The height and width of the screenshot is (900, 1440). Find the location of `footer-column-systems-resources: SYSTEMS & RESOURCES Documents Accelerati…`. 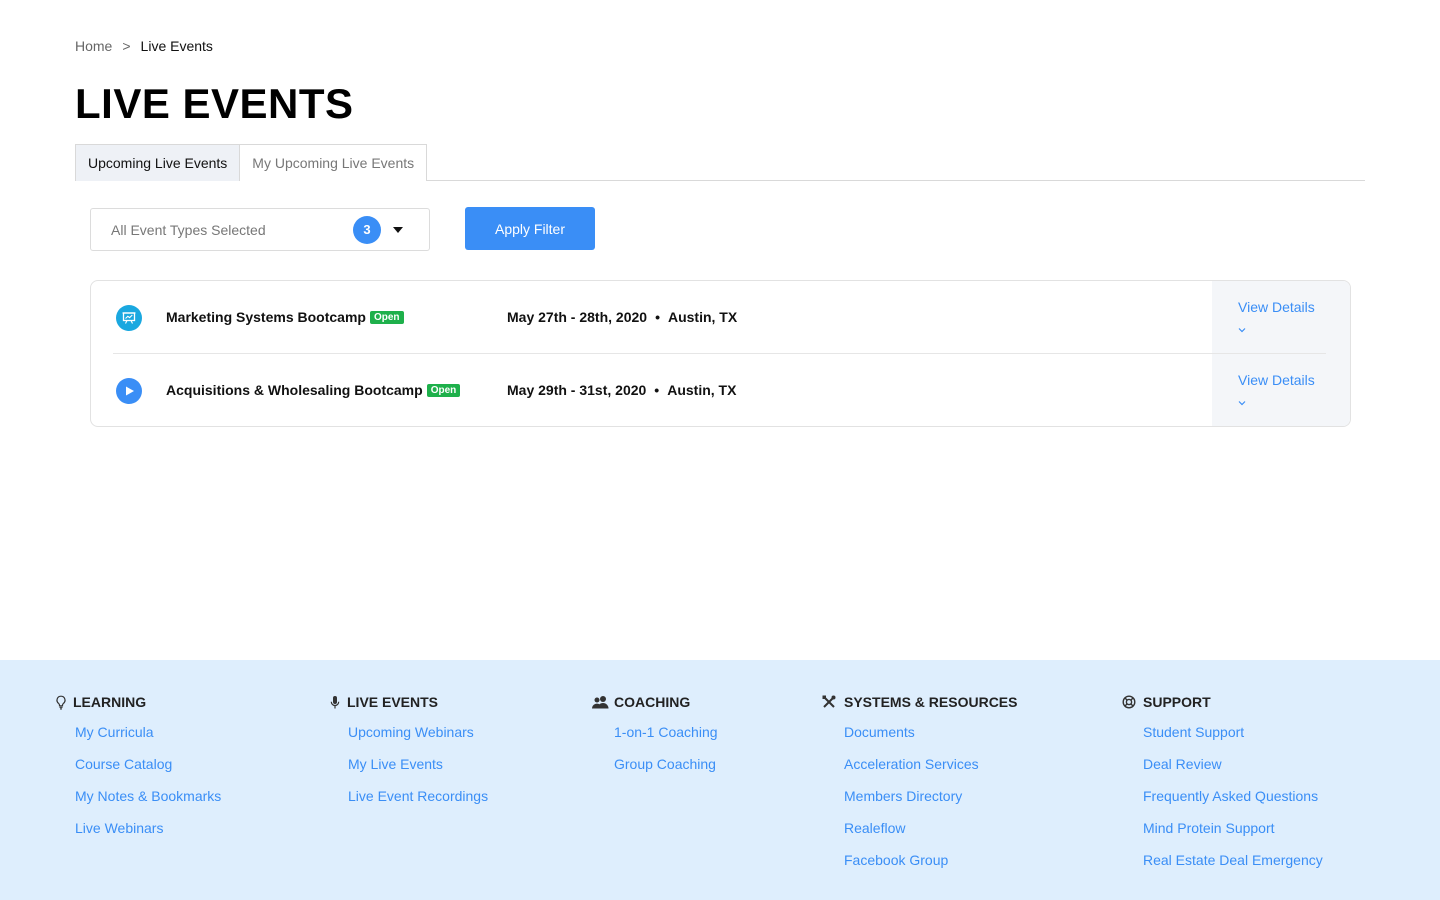

footer-column-systems-resources: SYSTEMS & RESOURCES Documents Accelerati… is located at coordinates (919, 787).